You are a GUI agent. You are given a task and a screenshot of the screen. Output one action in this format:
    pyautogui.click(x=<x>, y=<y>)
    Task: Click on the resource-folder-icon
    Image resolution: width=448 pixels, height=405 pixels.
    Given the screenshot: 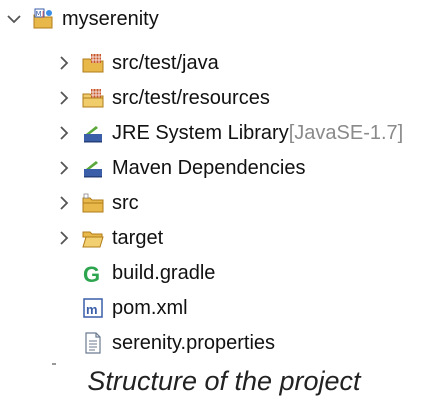 What is the action you would take?
    pyautogui.click(x=93, y=98)
    